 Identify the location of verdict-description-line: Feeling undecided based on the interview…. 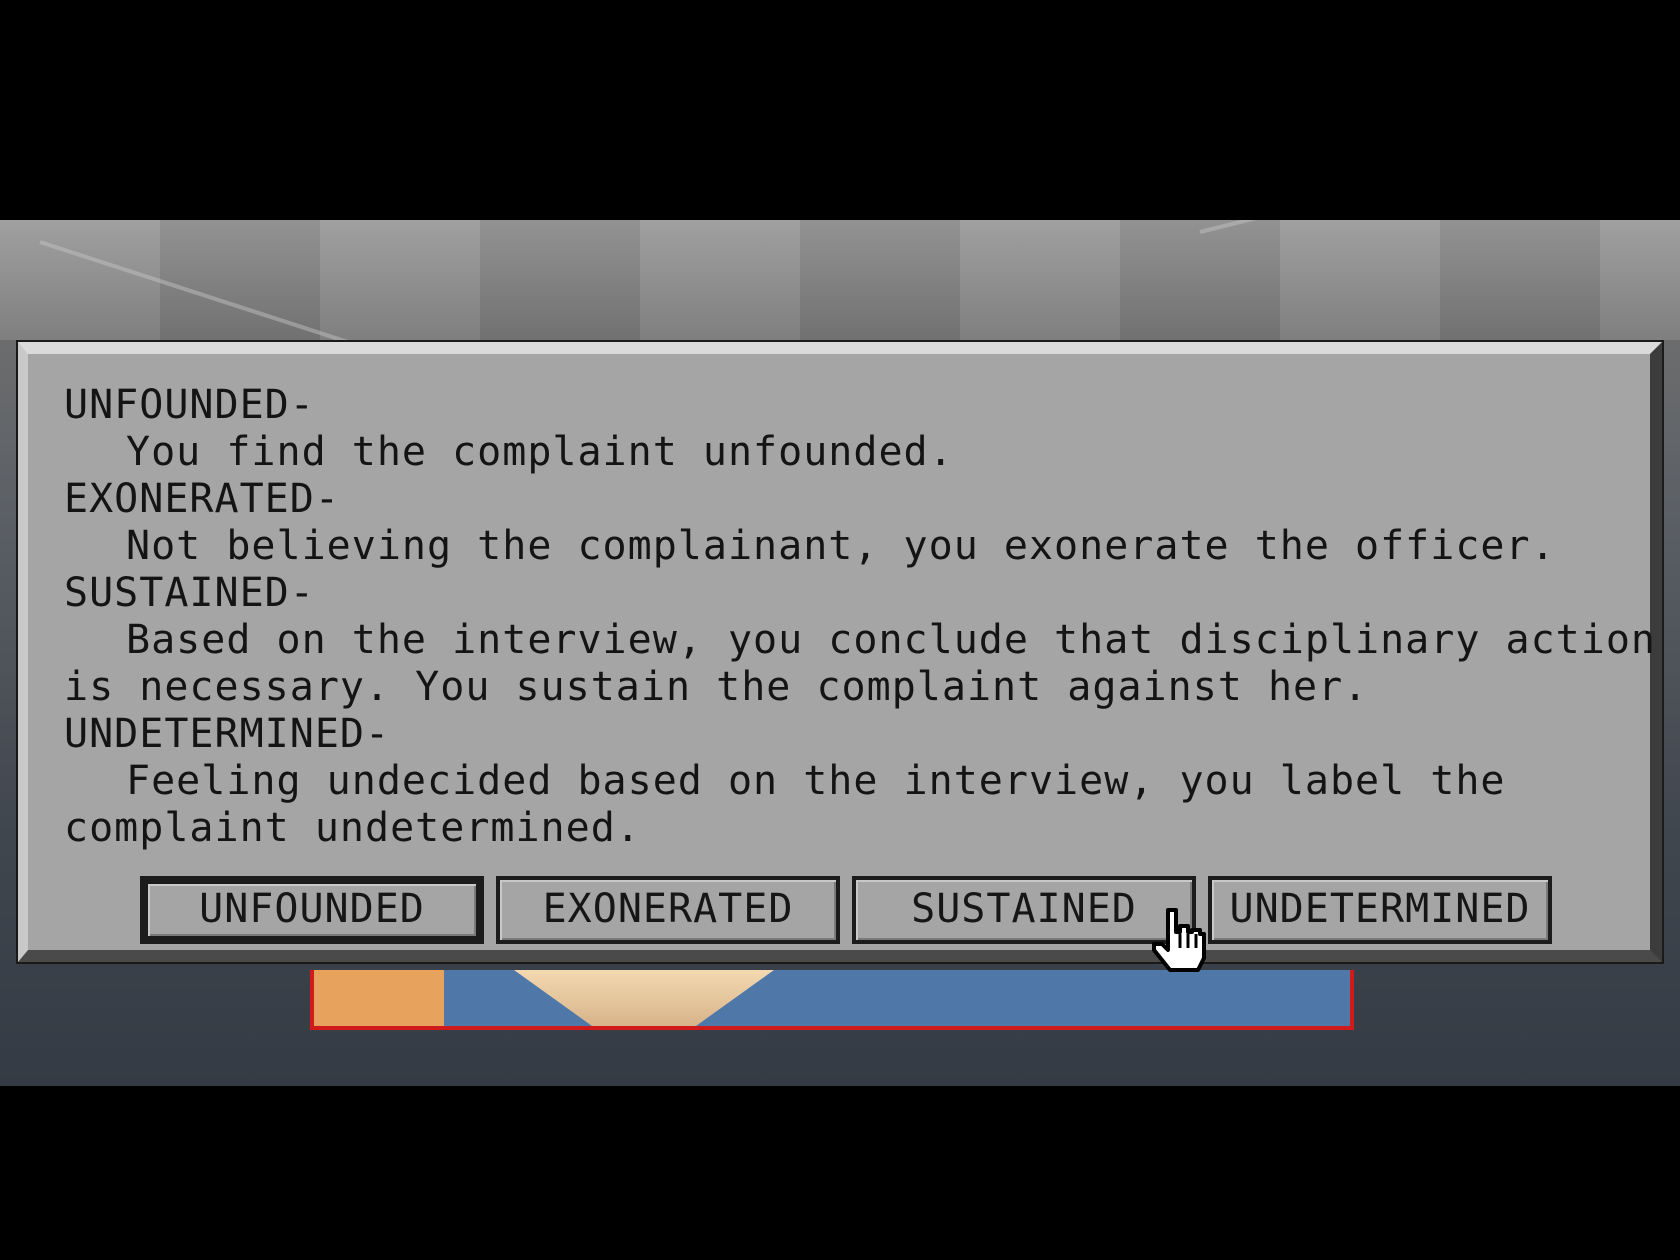
(816, 781).